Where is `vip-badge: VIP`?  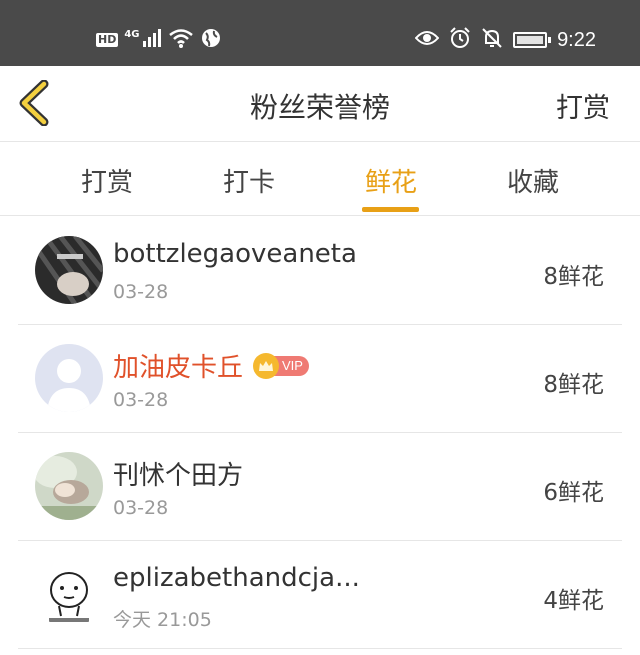
vip-badge: VIP is located at coordinates (281, 365).